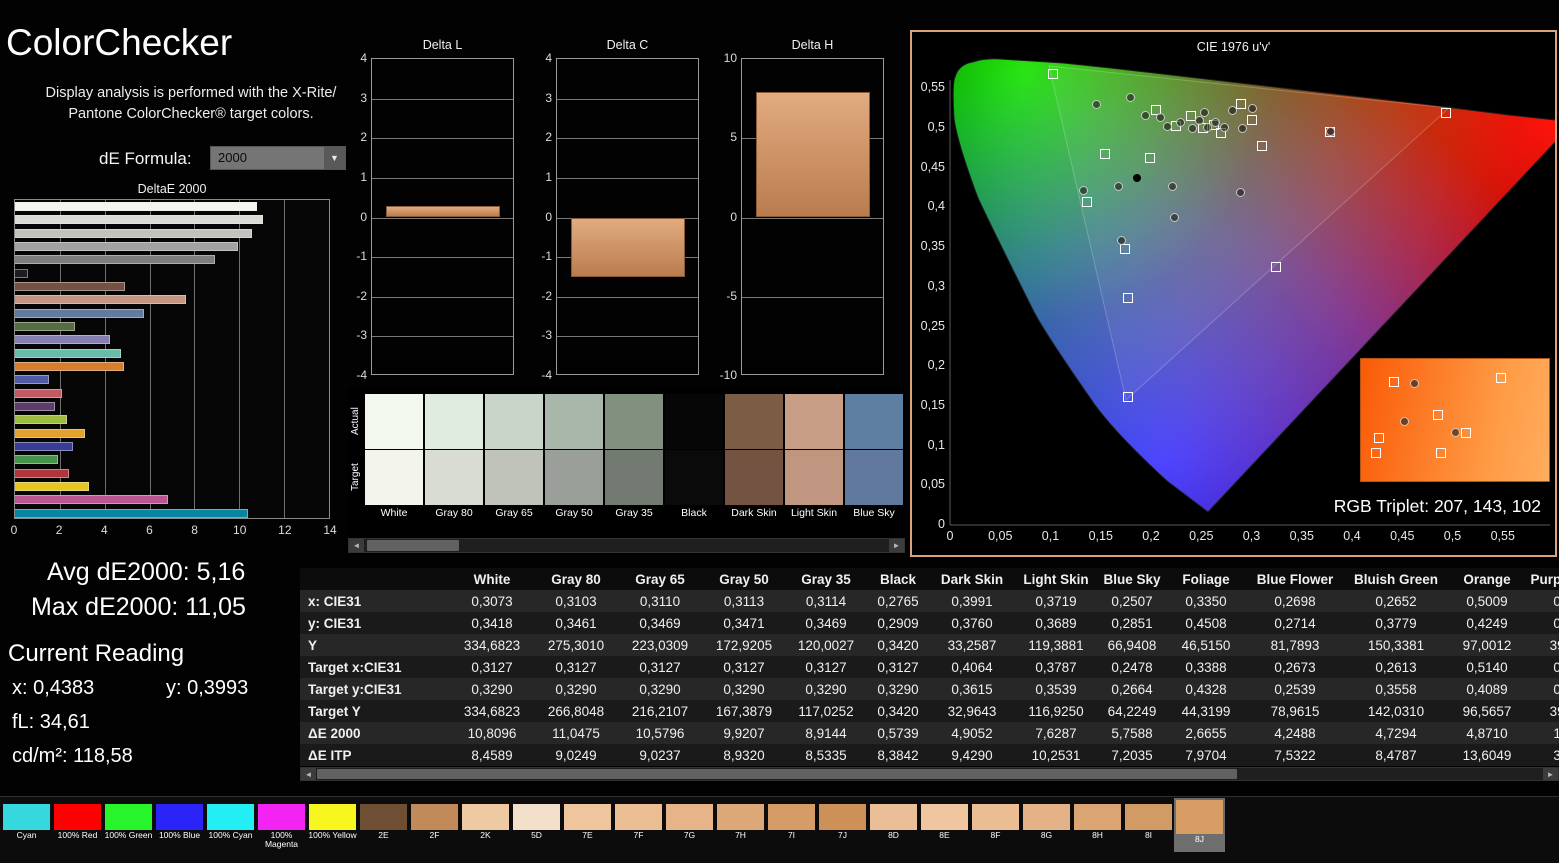  I want to click on column-header: Black, so click(898, 579).